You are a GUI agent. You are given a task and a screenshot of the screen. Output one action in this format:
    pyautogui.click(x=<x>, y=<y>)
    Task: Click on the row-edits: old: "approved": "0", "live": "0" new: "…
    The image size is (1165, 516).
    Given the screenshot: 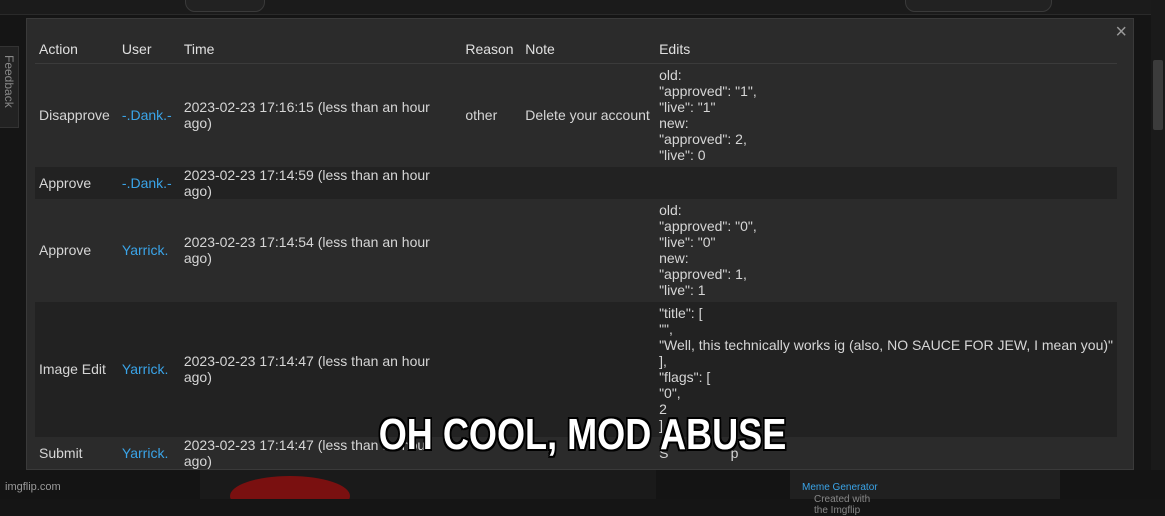 What is the action you would take?
    pyautogui.click(x=708, y=250)
    